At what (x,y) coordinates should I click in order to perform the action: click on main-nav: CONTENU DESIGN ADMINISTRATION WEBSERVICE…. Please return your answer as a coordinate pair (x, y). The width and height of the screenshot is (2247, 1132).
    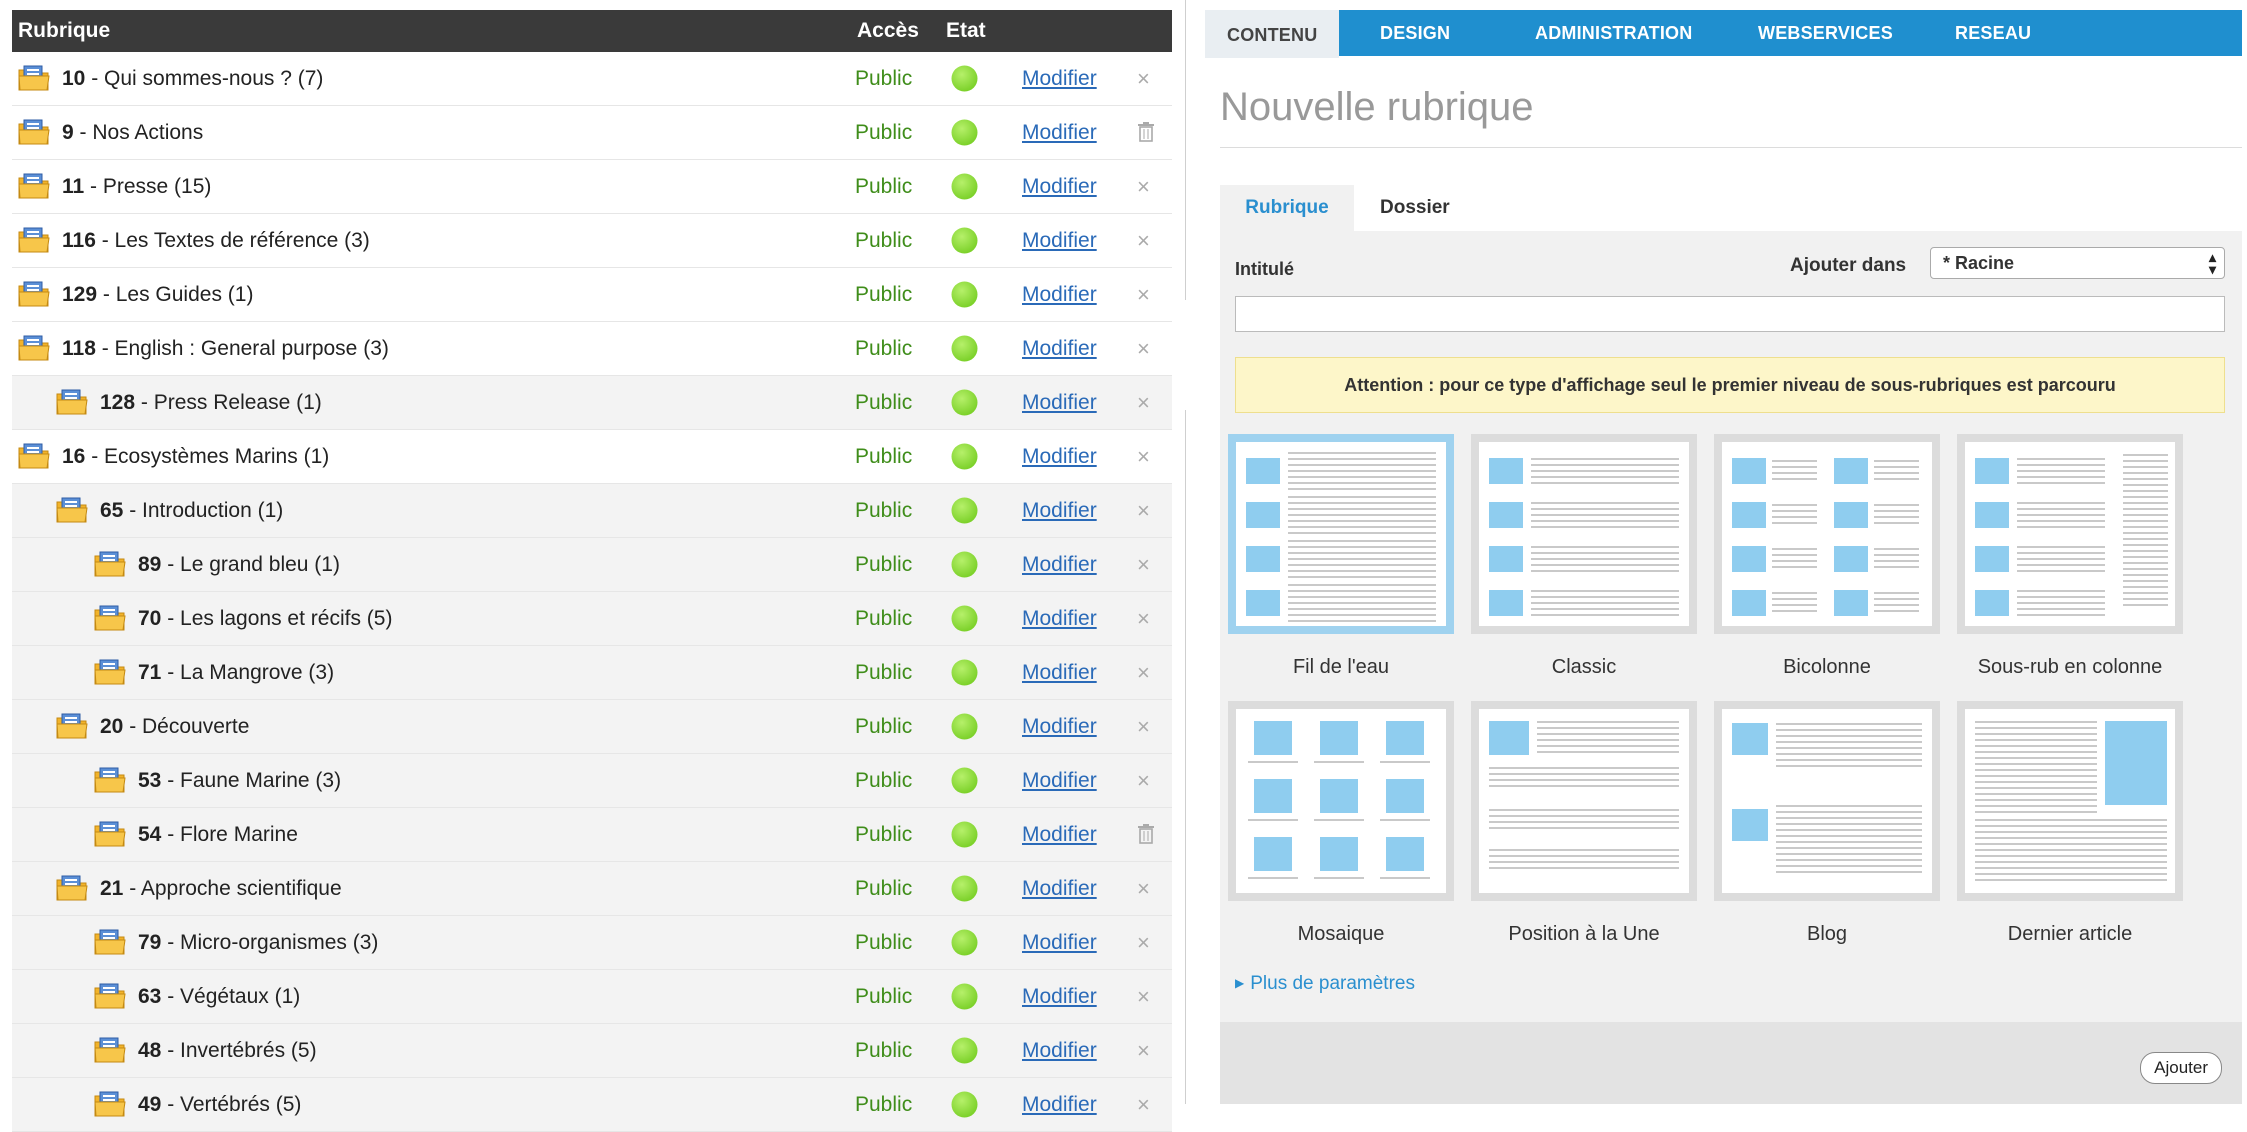
    Looking at the image, I should click on (1723, 34).